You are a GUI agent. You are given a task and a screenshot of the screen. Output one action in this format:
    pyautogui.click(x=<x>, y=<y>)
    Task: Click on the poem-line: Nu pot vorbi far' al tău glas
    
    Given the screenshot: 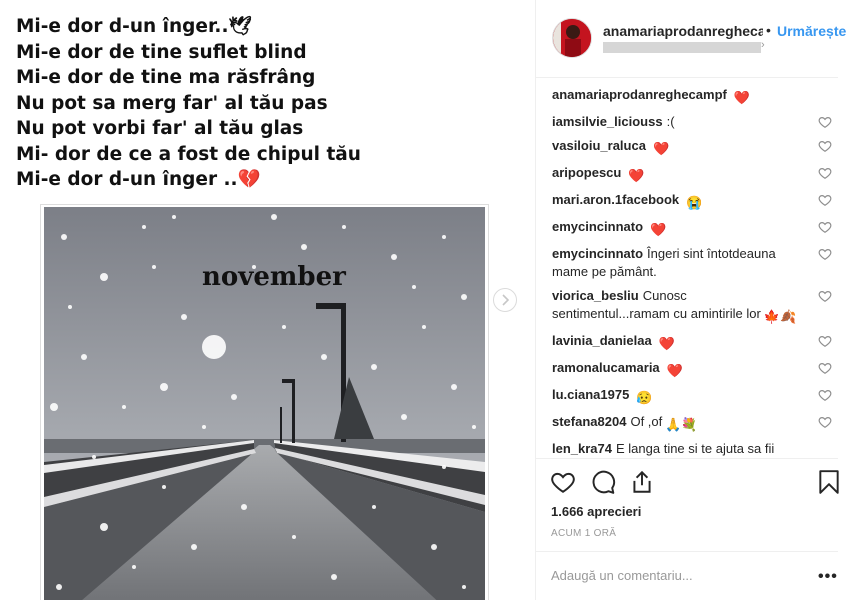 What is the action you would take?
    pyautogui.click(x=160, y=128)
    